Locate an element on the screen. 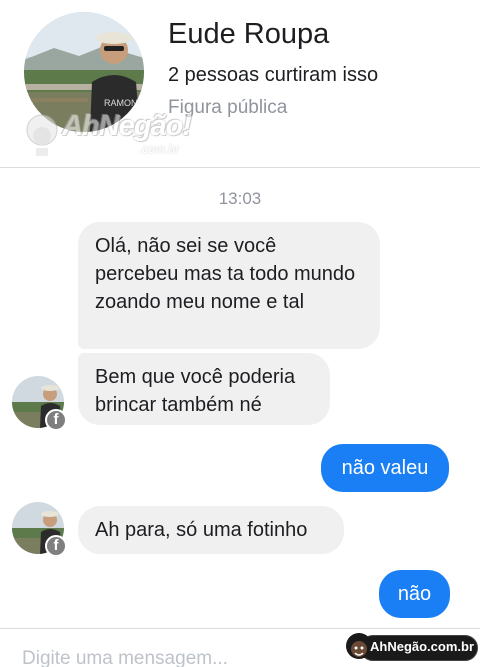 This screenshot has height=667, width=480. message-bubble-outgoing: não is located at coordinates (414, 594).